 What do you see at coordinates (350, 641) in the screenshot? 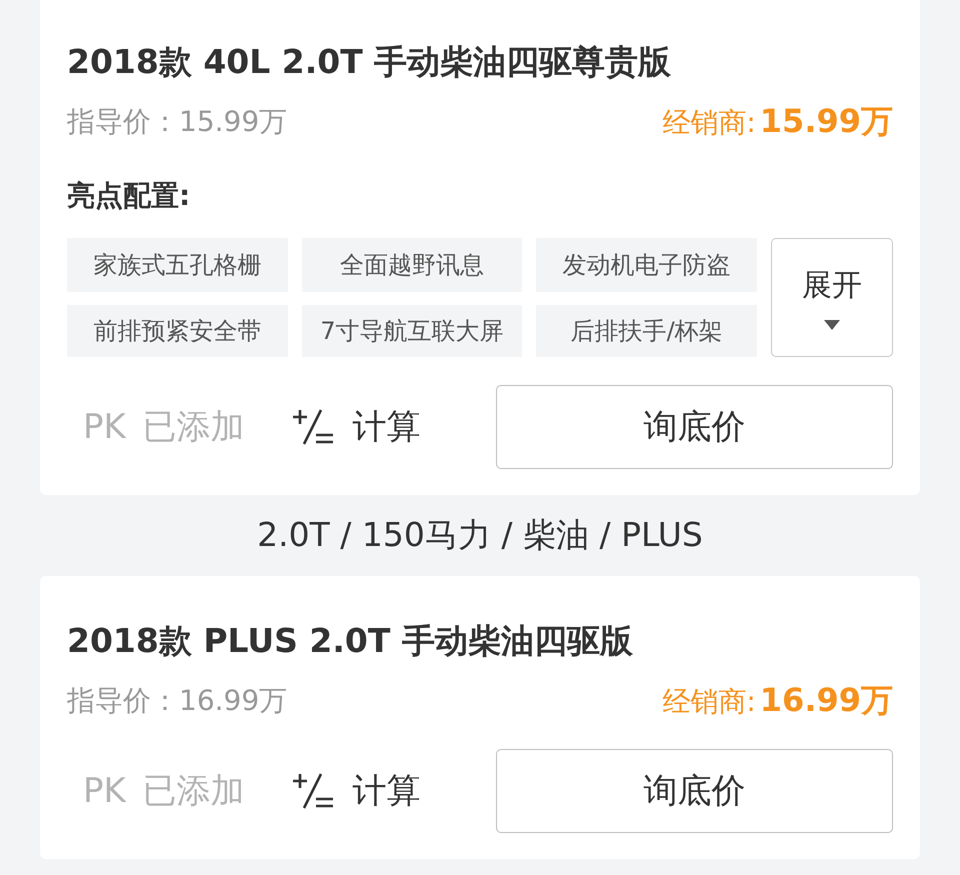
I see `trim-title: 2018款 PLUS 2.0T 手动柴油四驱版` at bounding box center [350, 641].